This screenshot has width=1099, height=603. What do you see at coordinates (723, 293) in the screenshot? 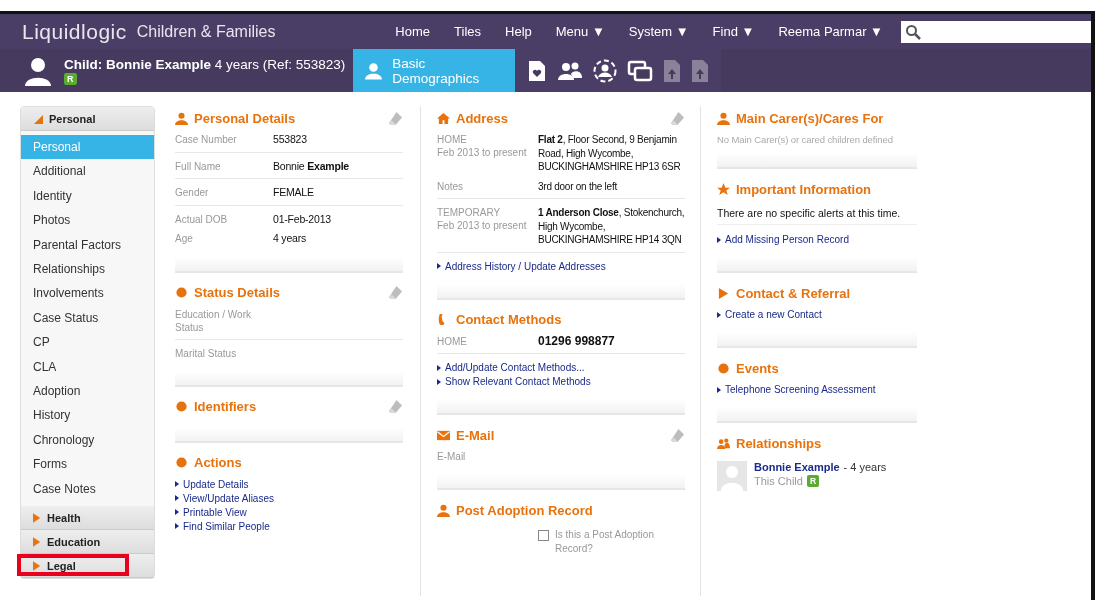
I see `triangle-icon` at bounding box center [723, 293].